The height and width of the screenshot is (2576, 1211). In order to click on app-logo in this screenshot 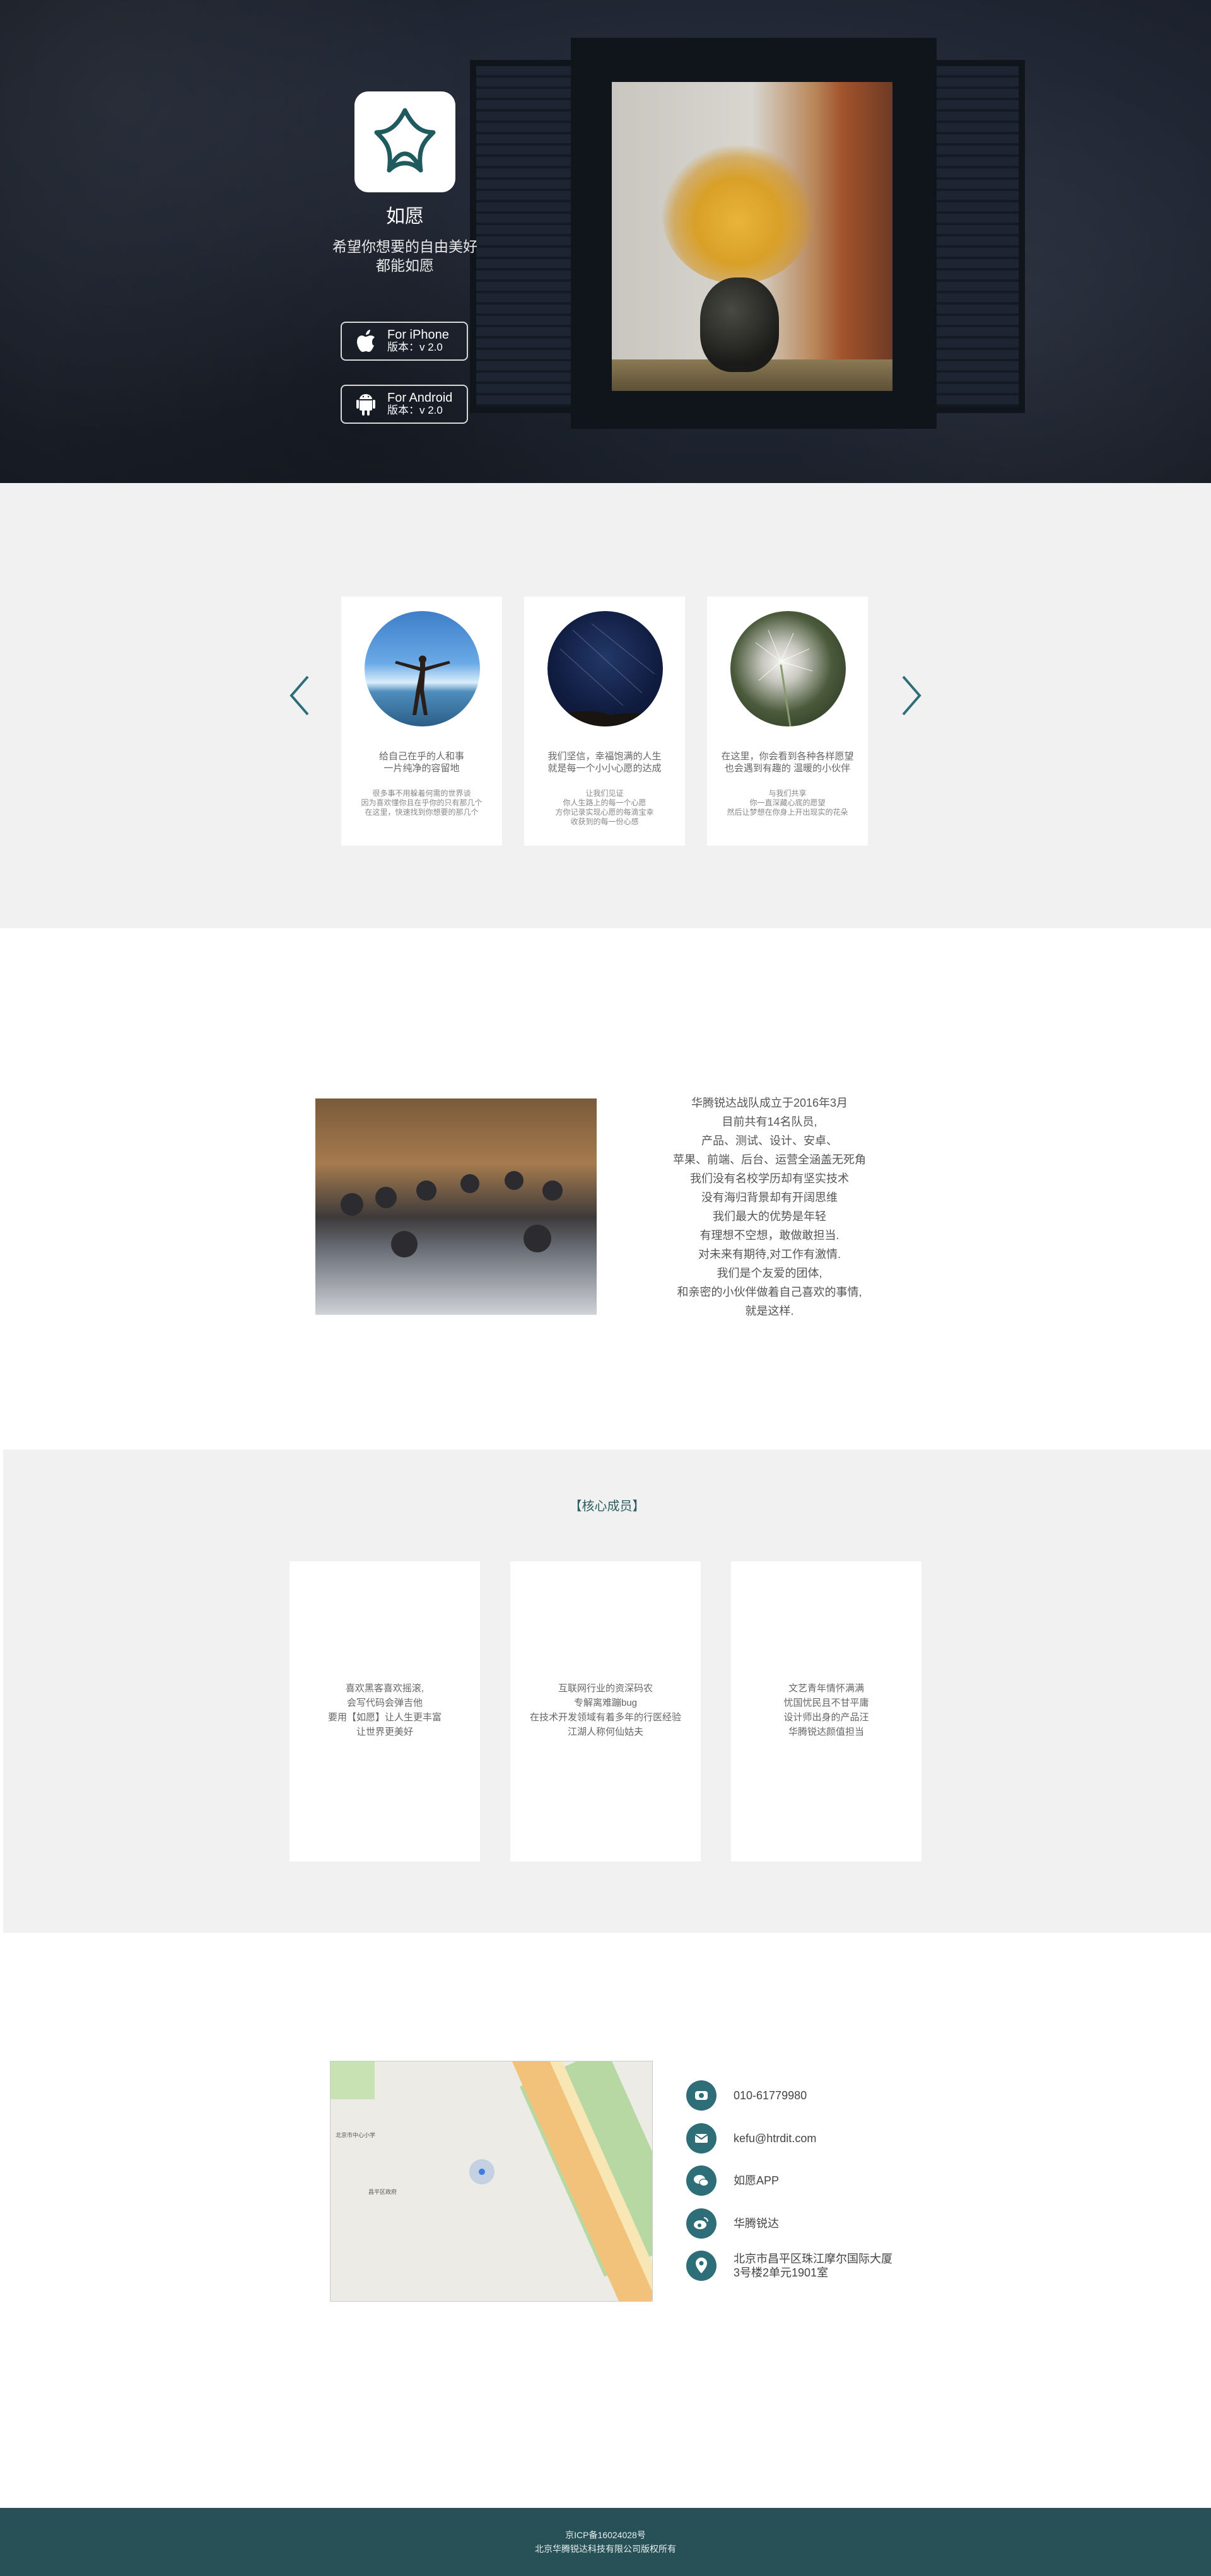, I will do `click(404, 142)`.